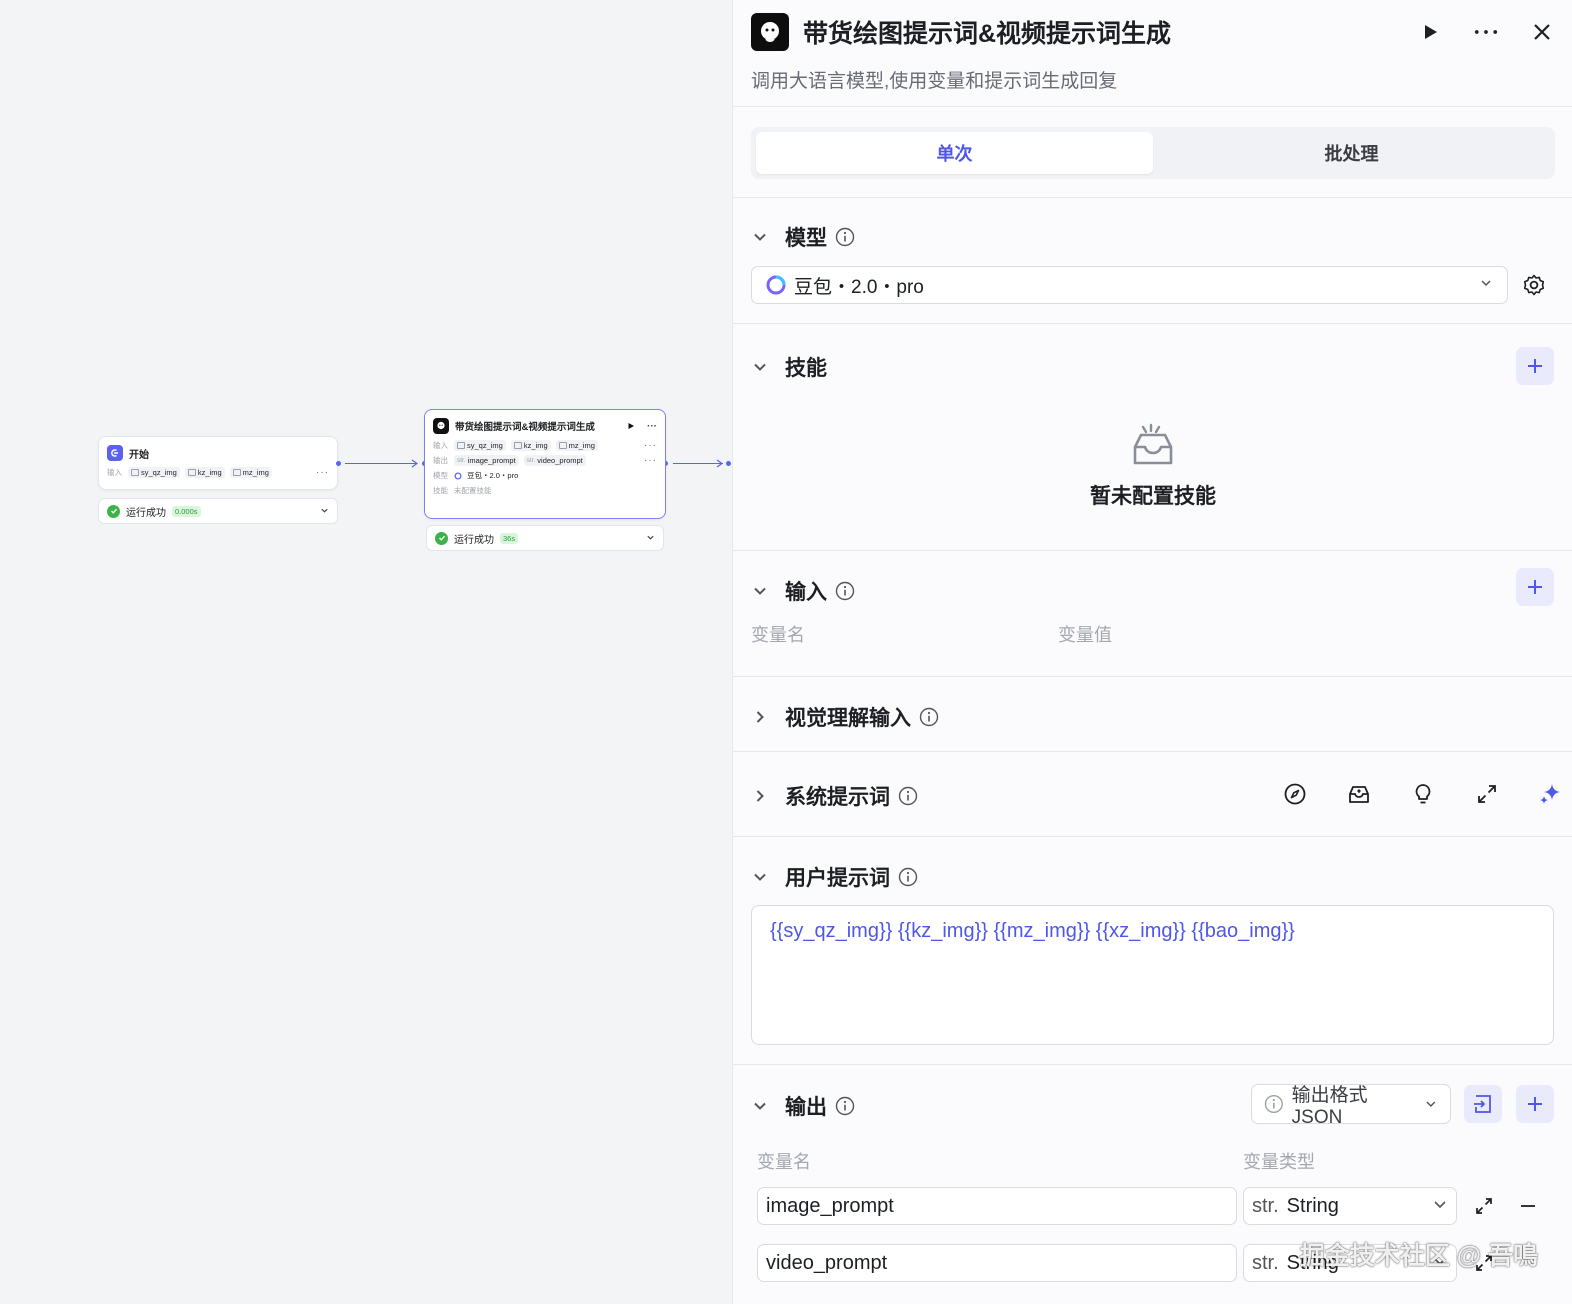 This screenshot has height=1304, width=1572. Describe the element at coordinates (480, 445) in the screenshot. I see `llm-node-input-chip: sy_qz_img` at that location.